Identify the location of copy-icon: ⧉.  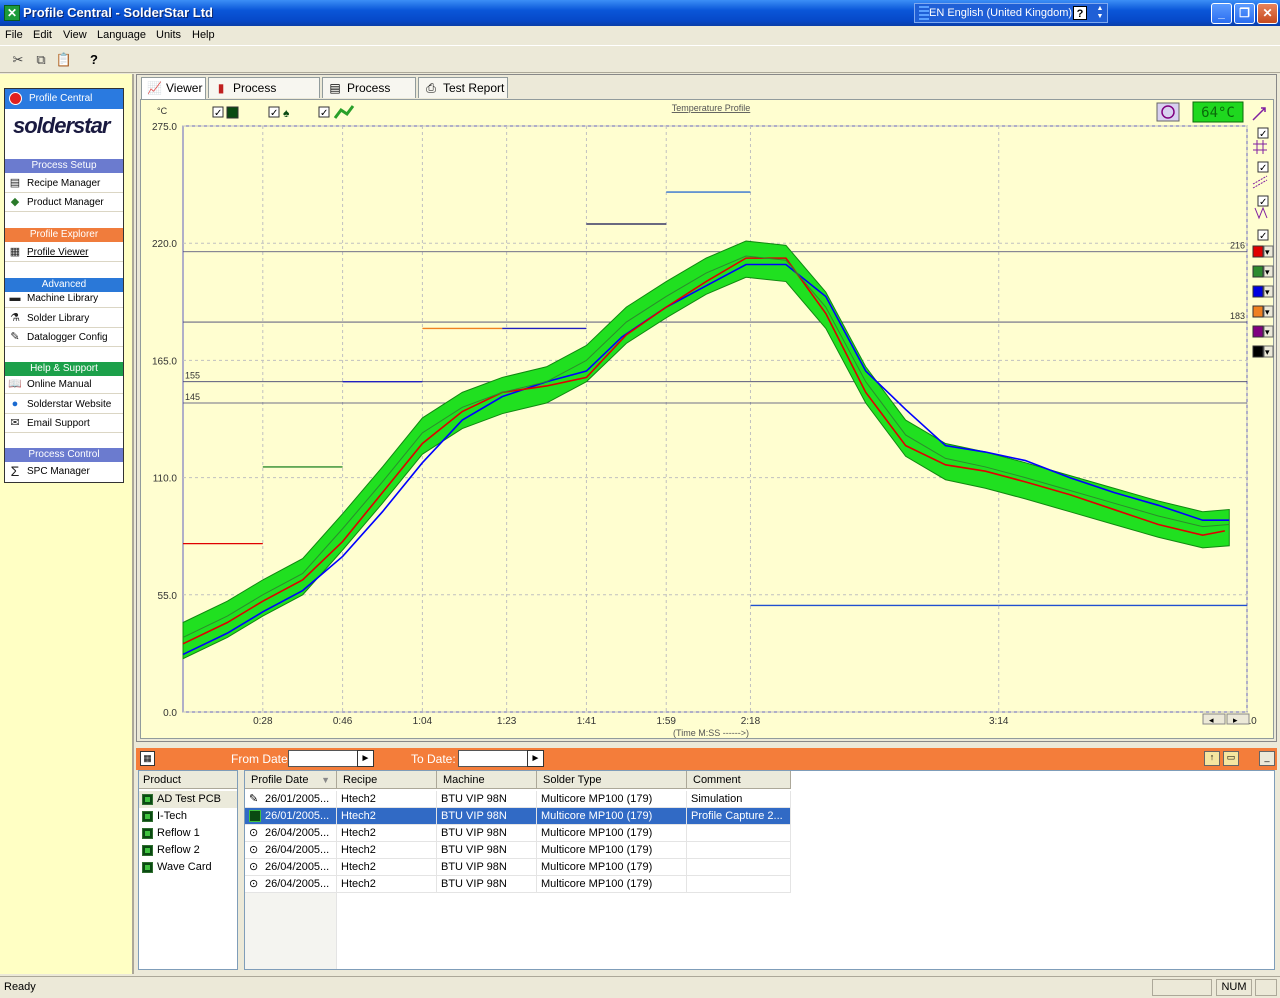
(41, 60).